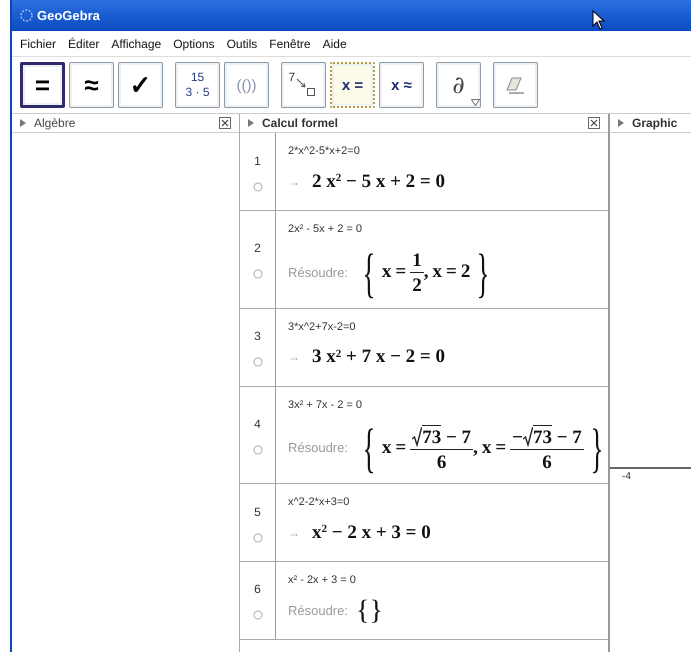  What do you see at coordinates (140, 85) in the screenshot?
I see `tool-button: ✓` at bounding box center [140, 85].